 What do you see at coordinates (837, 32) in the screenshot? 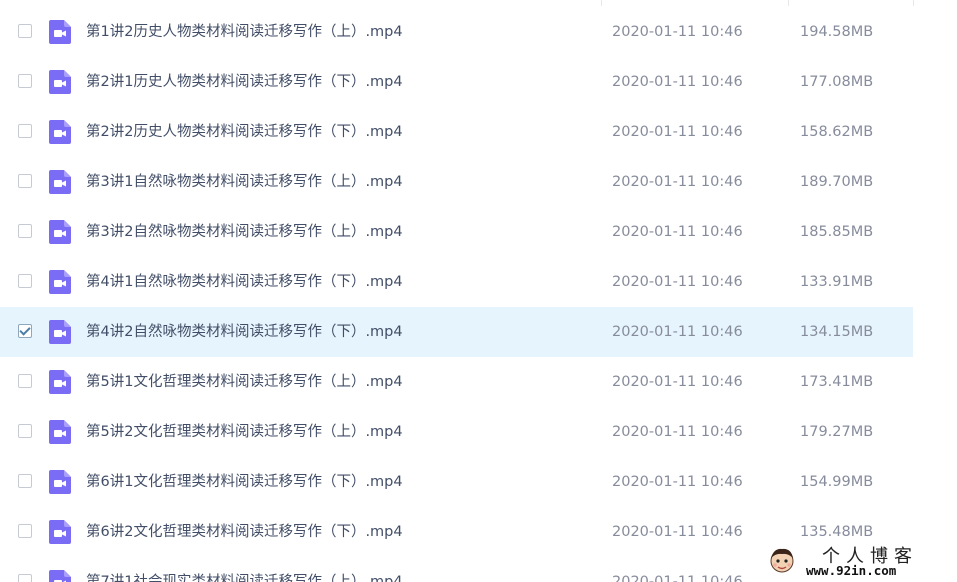
I see `file-size: 194.58MB` at bounding box center [837, 32].